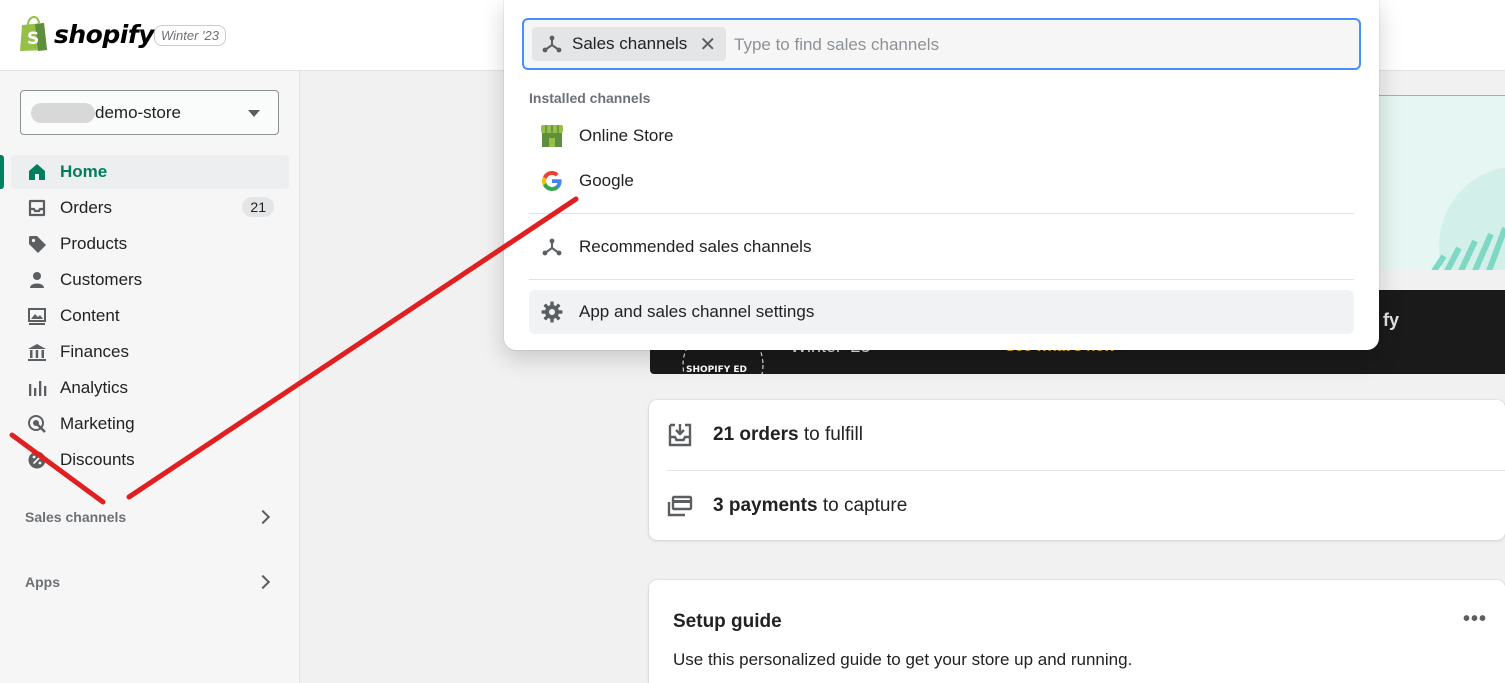  I want to click on remove-filter-icon: ✕, so click(707, 44).